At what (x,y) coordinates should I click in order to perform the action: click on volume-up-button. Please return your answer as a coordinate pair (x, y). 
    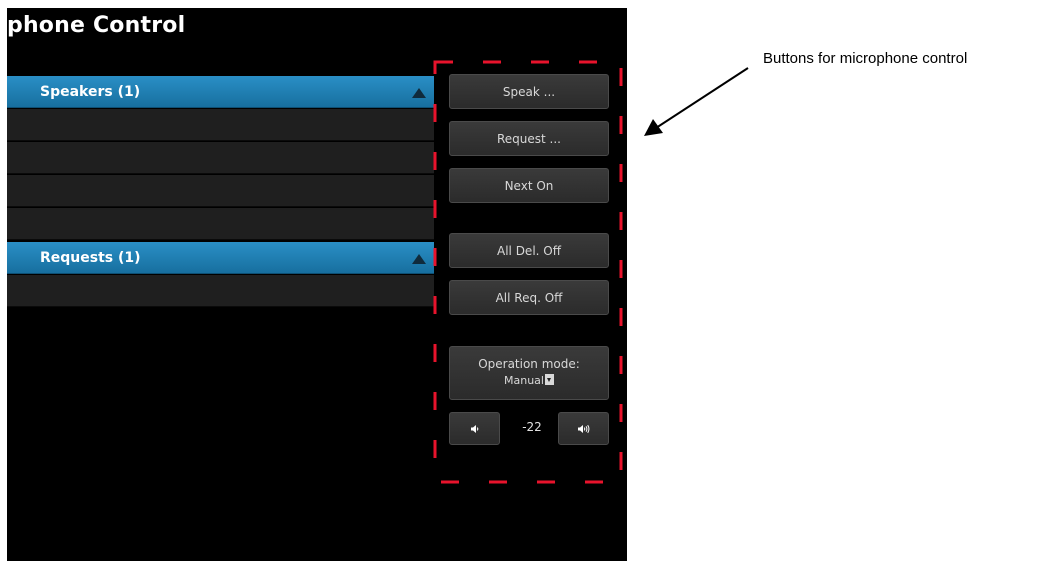
    Looking at the image, I should click on (583, 428).